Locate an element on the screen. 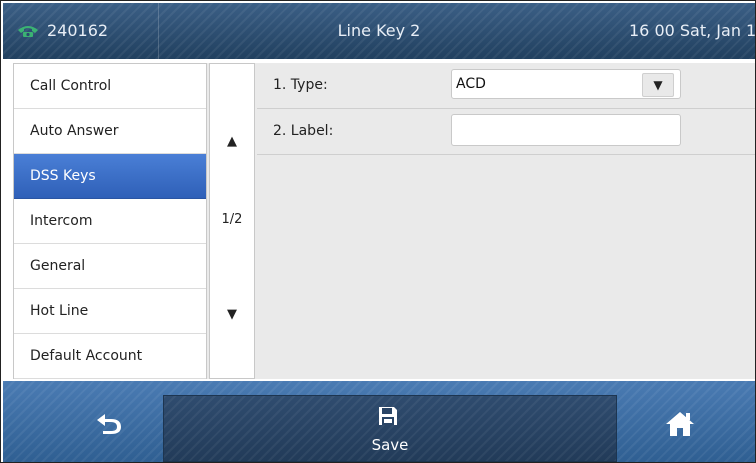  sidebar-item-hot-line: Hot Line is located at coordinates (110, 311).